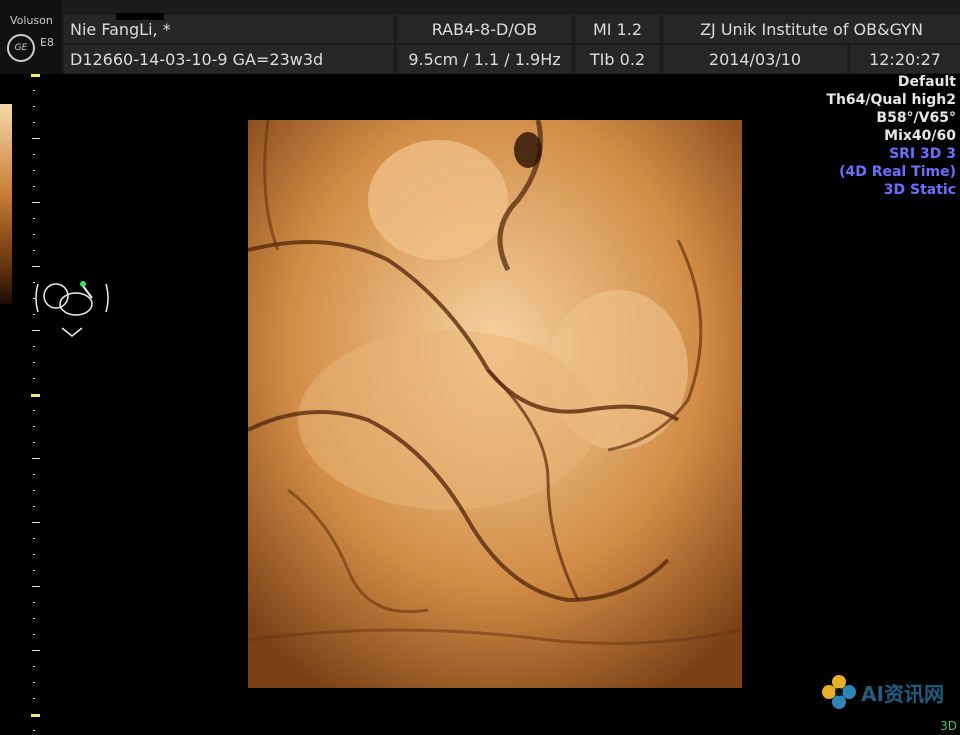 Image resolution: width=960 pixels, height=735 pixels. I want to click on mode-indicator: 3D, so click(948, 726).